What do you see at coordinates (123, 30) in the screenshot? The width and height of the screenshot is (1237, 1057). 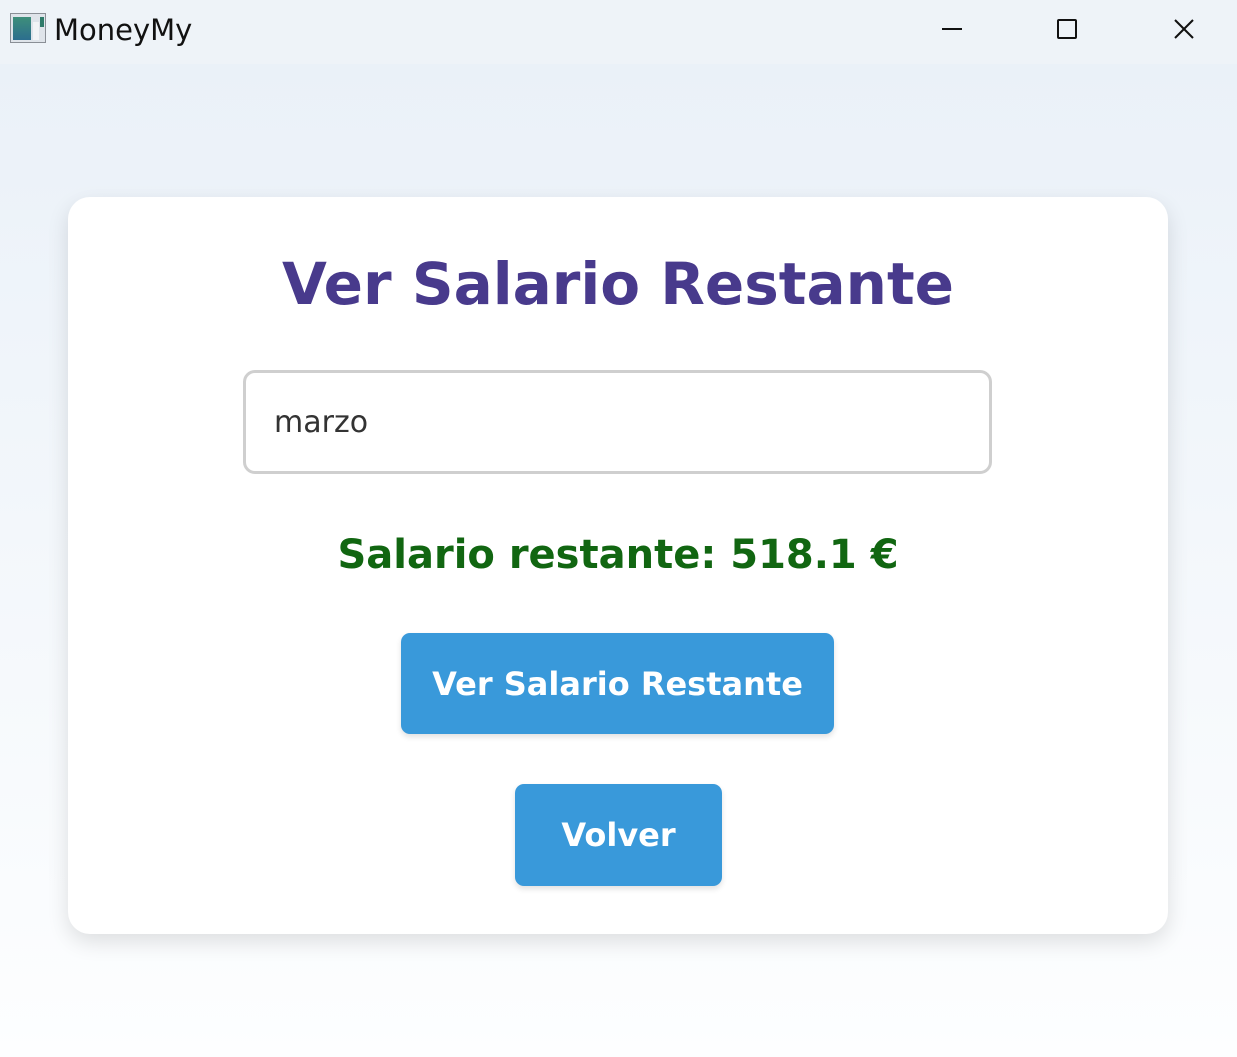 I see `window-title: MoneyMy` at bounding box center [123, 30].